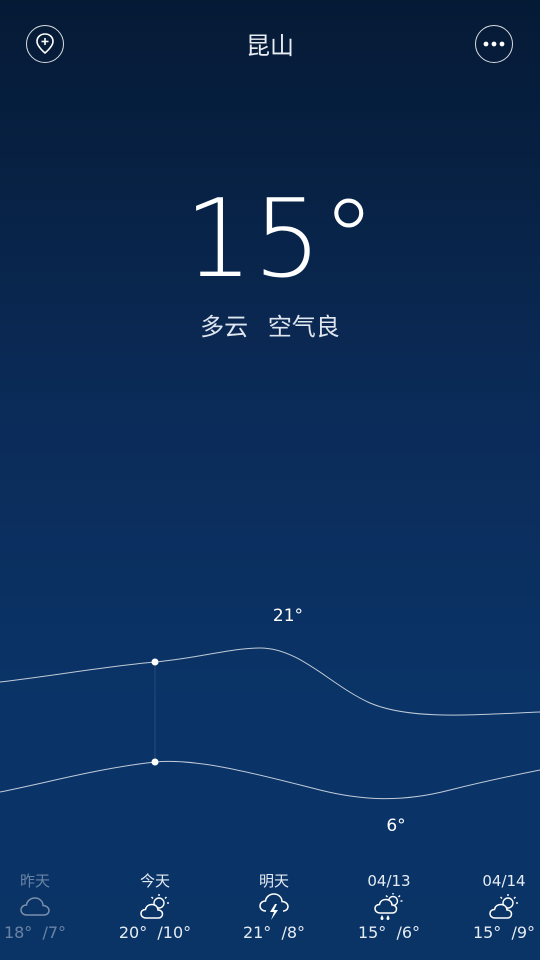 The image size is (540, 960). Describe the element at coordinates (273, 881) in the screenshot. I see `forecast-day-label: 明天` at that location.